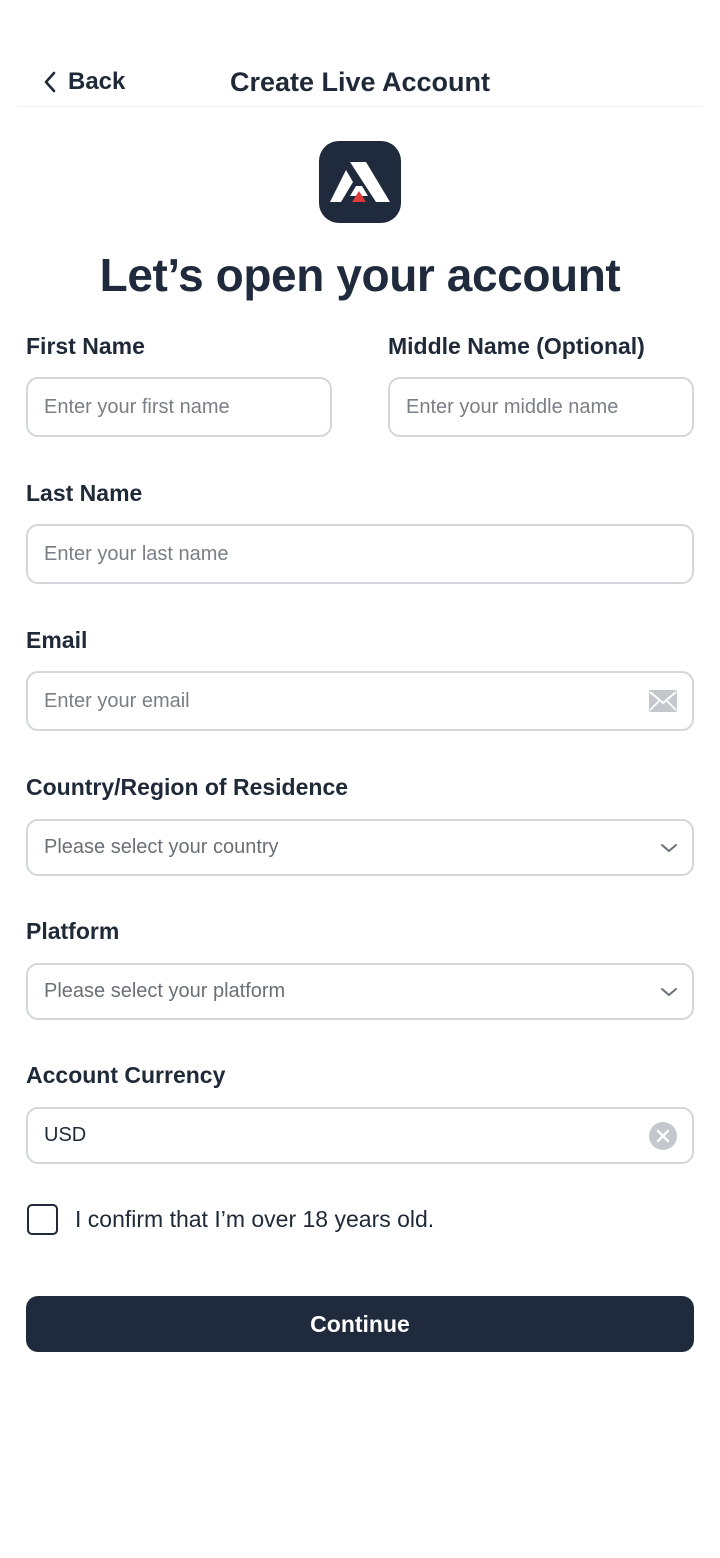 The width and height of the screenshot is (720, 1558). What do you see at coordinates (65, 1135) in the screenshot?
I see `currency-value: USD` at bounding box center [65, 1135].